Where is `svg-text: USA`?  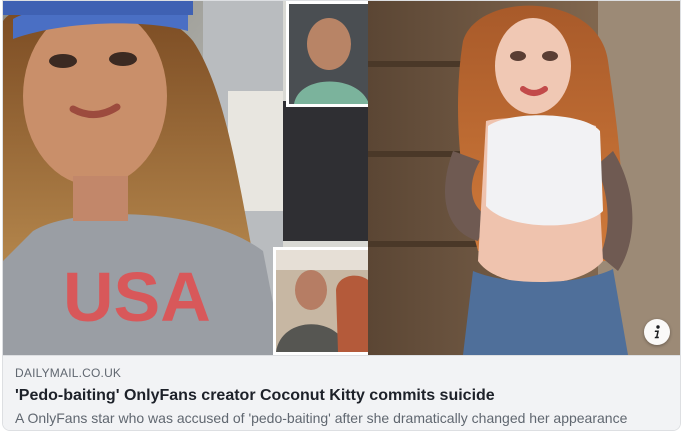 svg-text: USA is located at coordinates (137, 297).